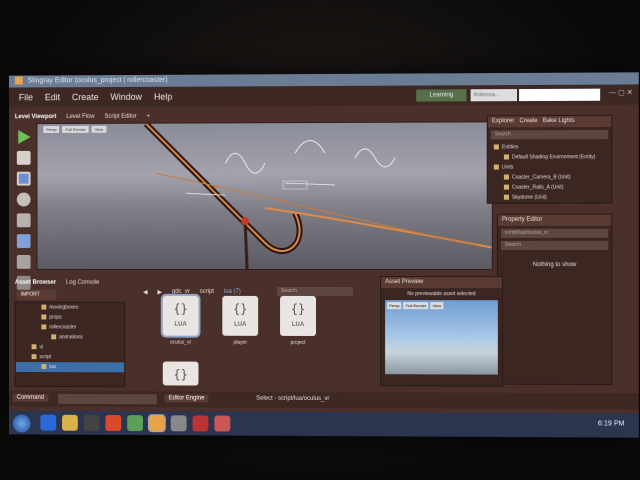  What do you see at coordinates (156, 423) in the screenshot?
I see `stingray-taskbar-icon` at bounding box center [156, 423].